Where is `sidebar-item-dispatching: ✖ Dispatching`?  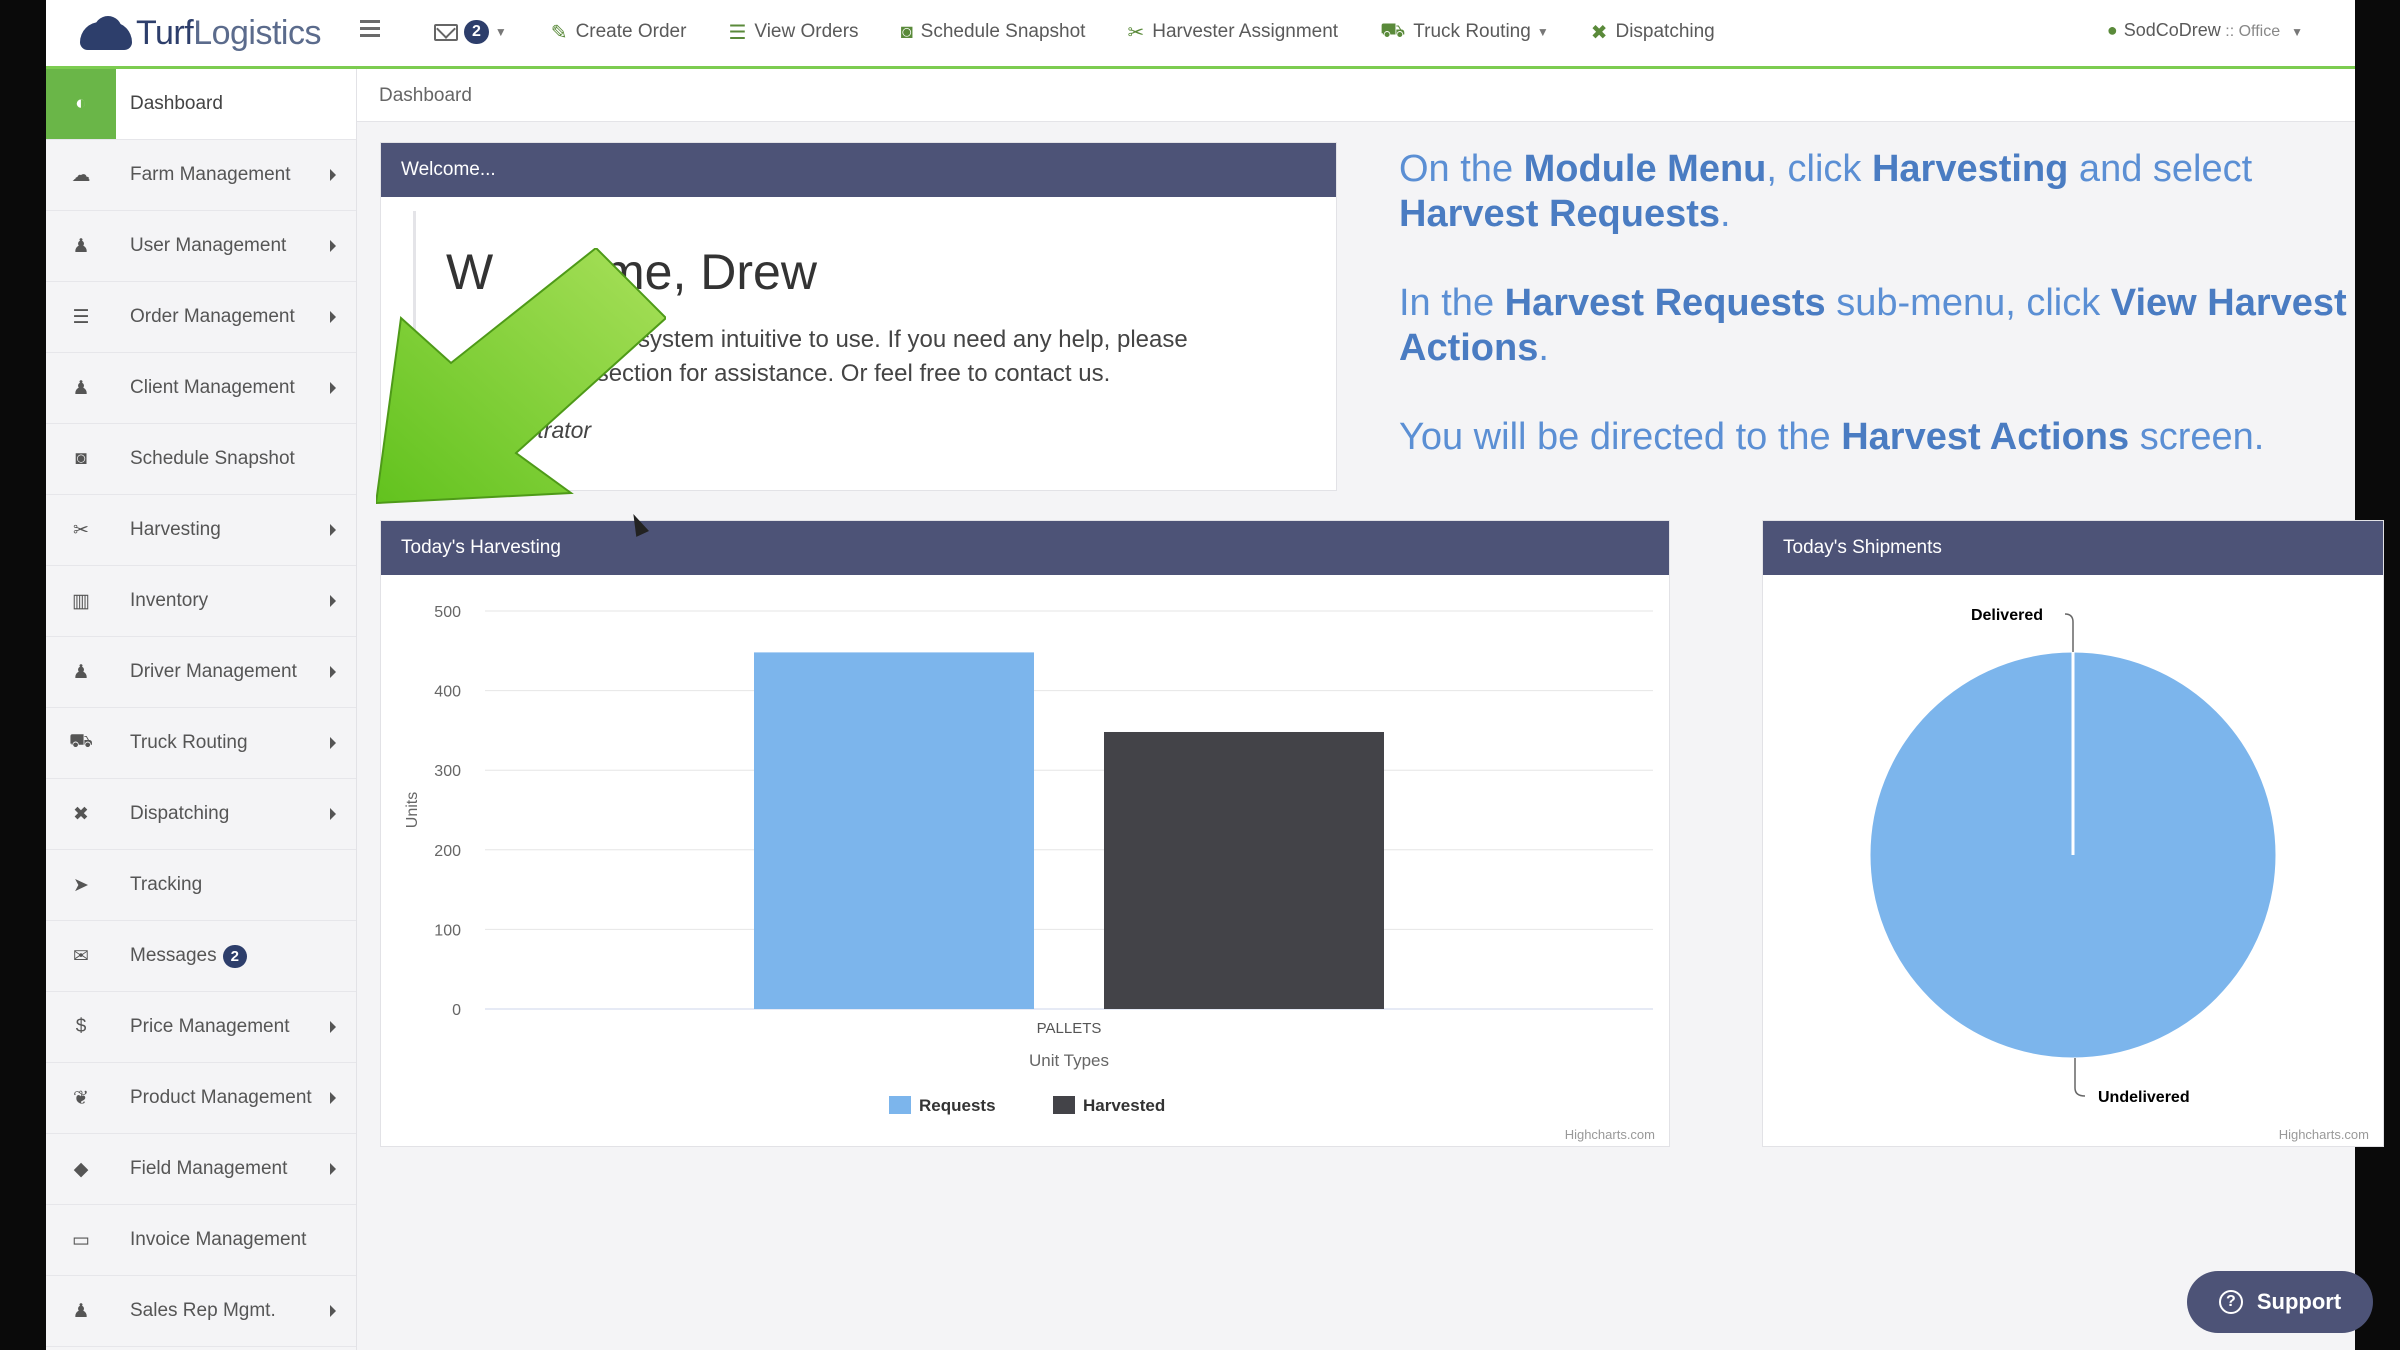
sidebar-item-dispatching: ✖ Dispatching is located at coordinates (201, 814).